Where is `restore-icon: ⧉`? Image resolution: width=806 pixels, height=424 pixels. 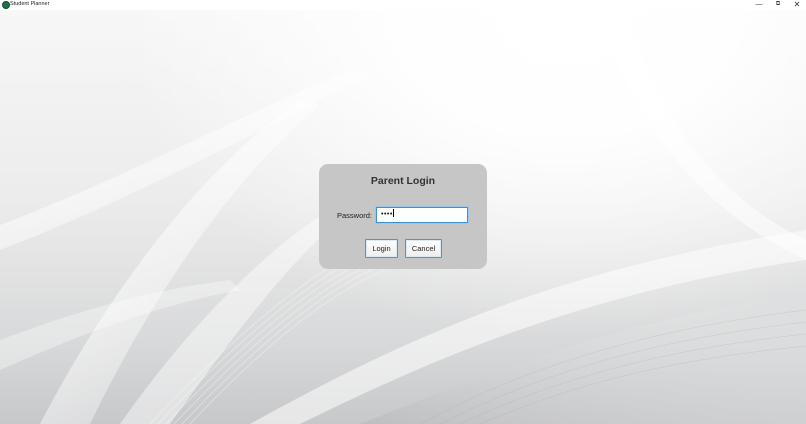
restore-icon: ⧉ is located at coordinates (778, 4).